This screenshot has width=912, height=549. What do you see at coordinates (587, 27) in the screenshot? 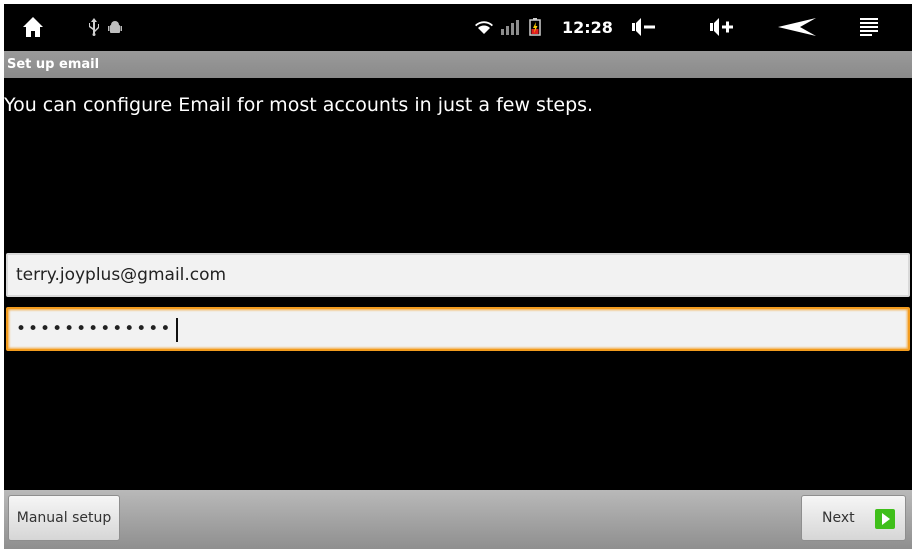
I see `status-clock: 12:28` at bounding box center [587, 27].